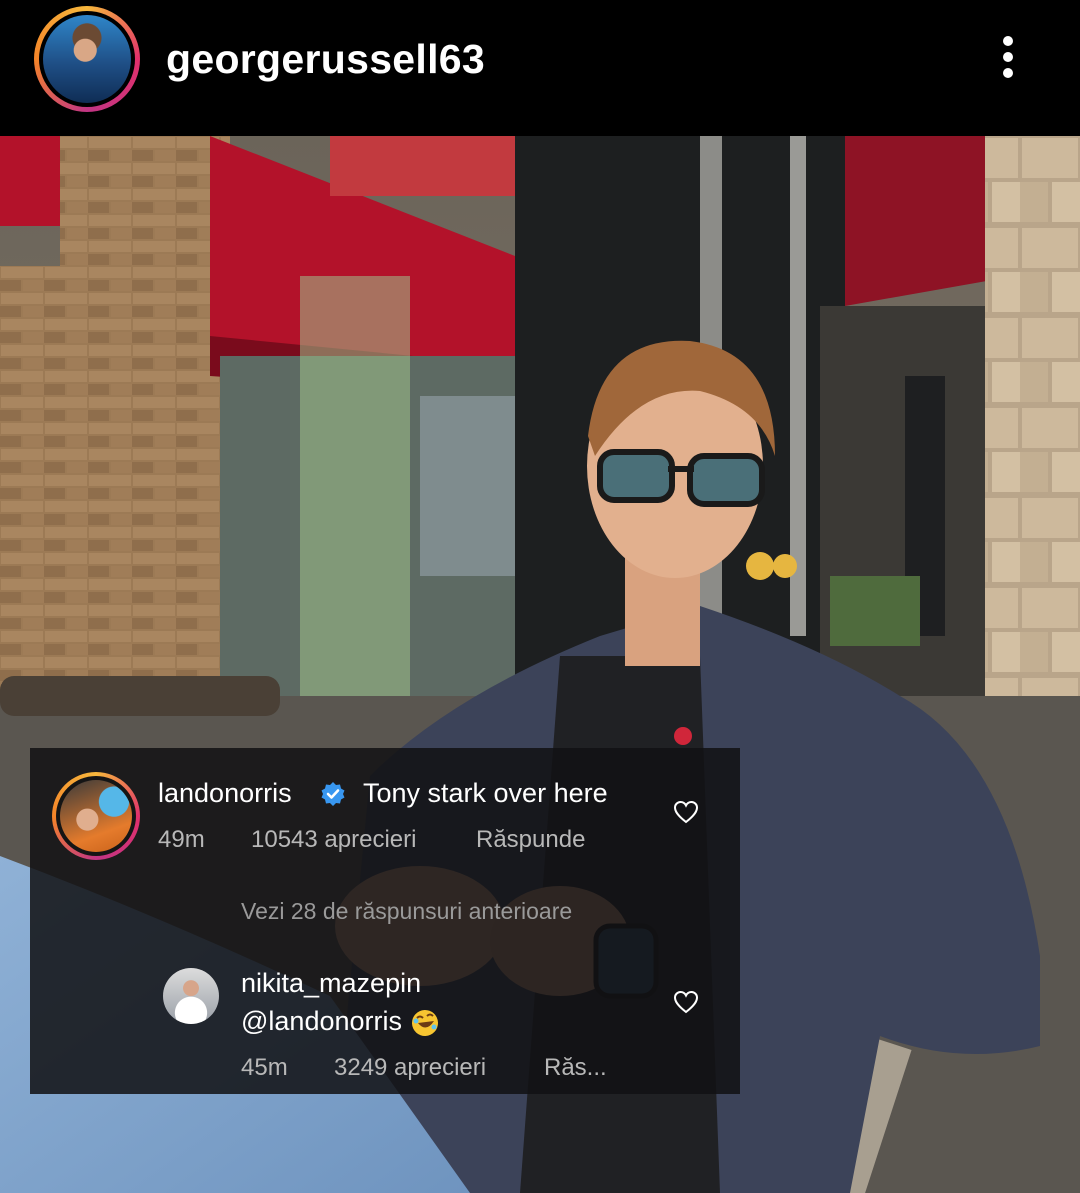 This screenshot has width=1080, height=1193. Describe the element at coordinates (333, 840) in the screenshot. I see `comment-likes: 10543 aprecieri` at that location.